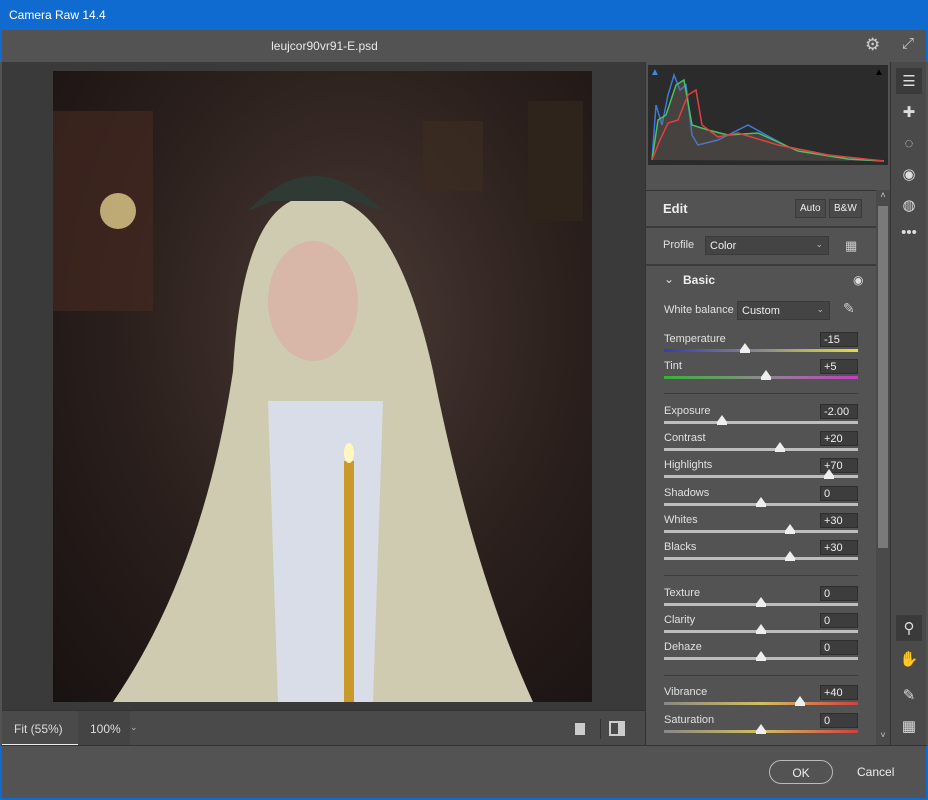 The width and height of the screenshot is (928, 800). I want to click on bw-button: B&W, so click(845, 208).